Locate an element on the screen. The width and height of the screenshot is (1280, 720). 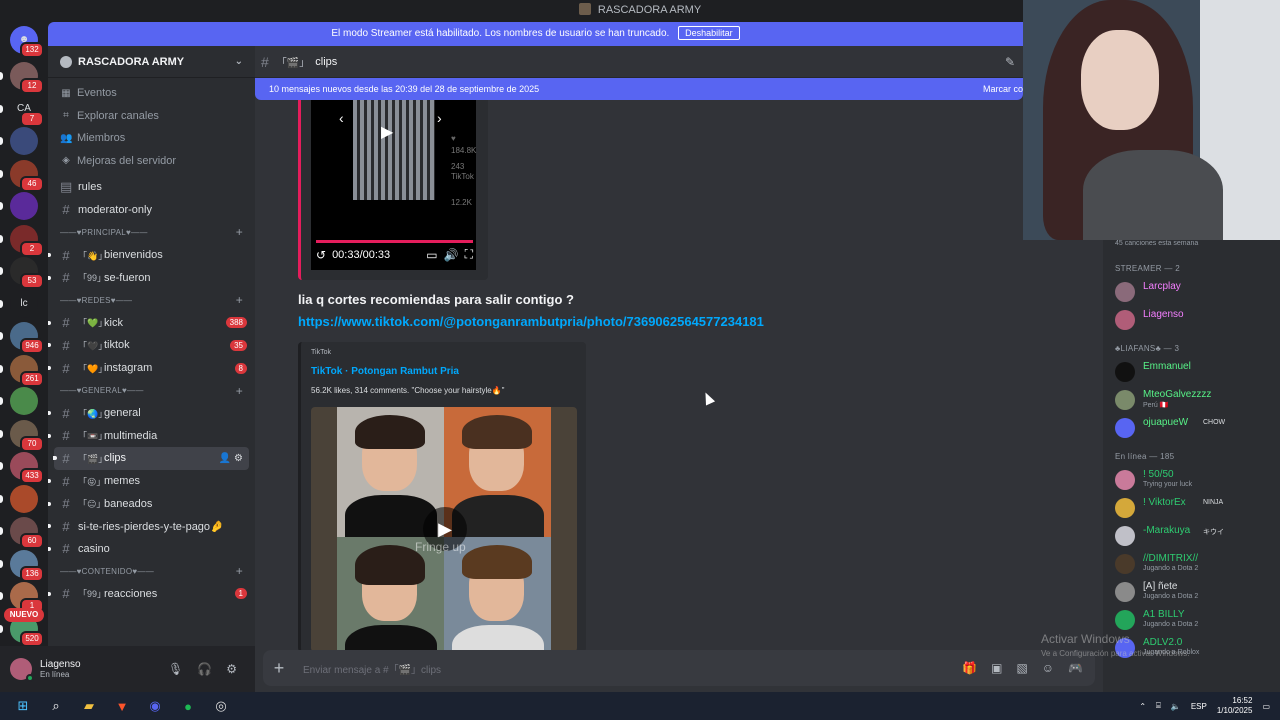
category-header: ——♥CONTENIDO♥—— + is located at coordinates (151, 571).